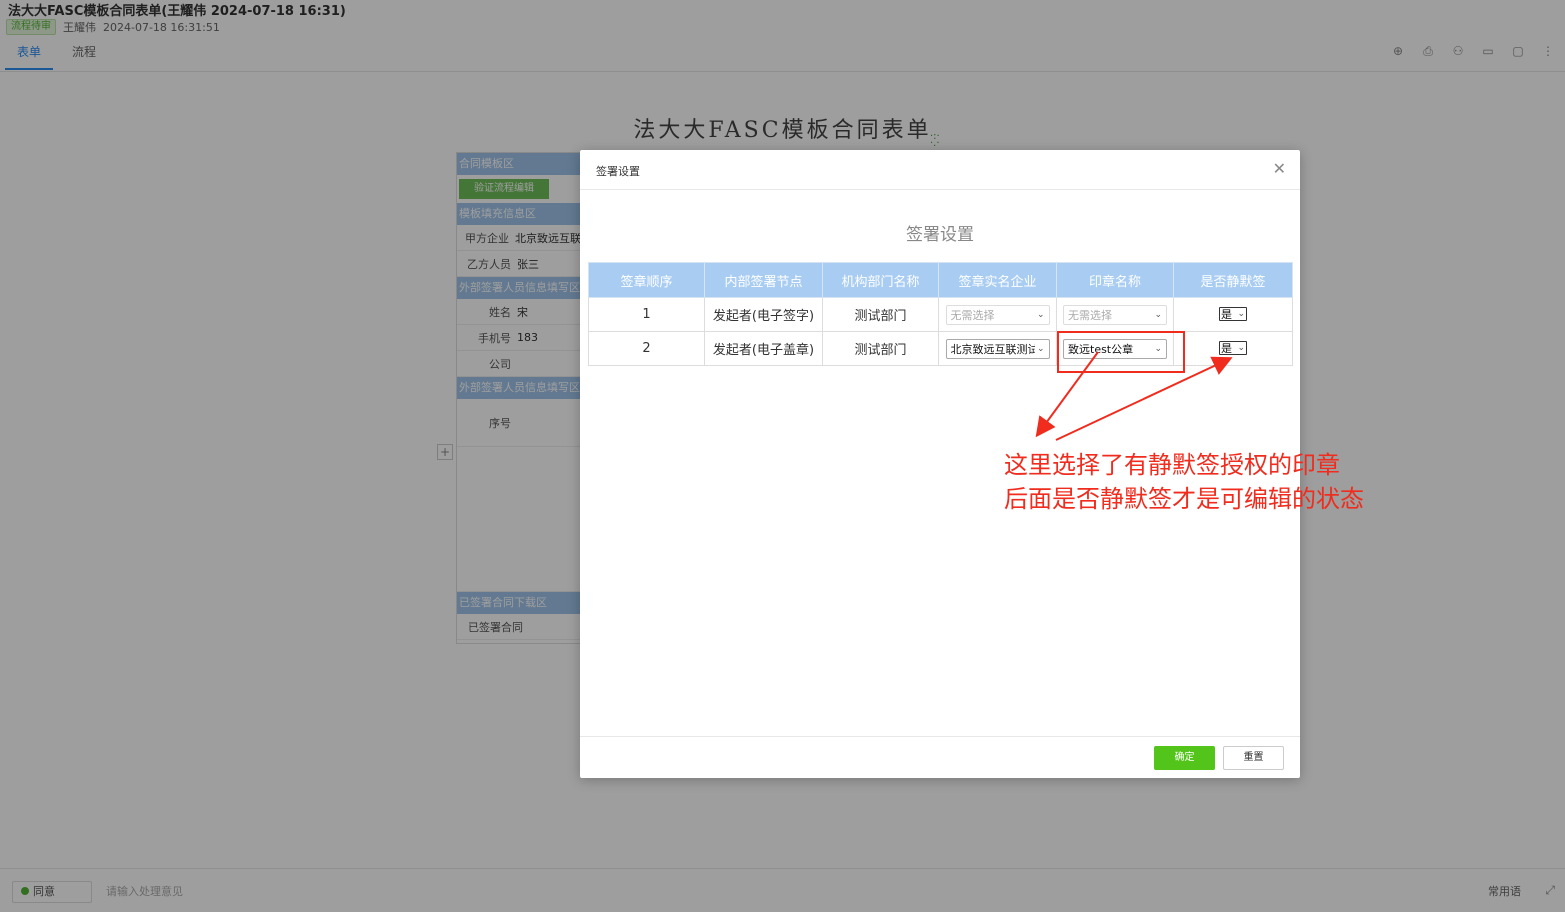  Describe the element at coordinates (1172, 465) in the screenshot. I see `annotation-line: 这里选择了有静默签授权的印章` at that location.